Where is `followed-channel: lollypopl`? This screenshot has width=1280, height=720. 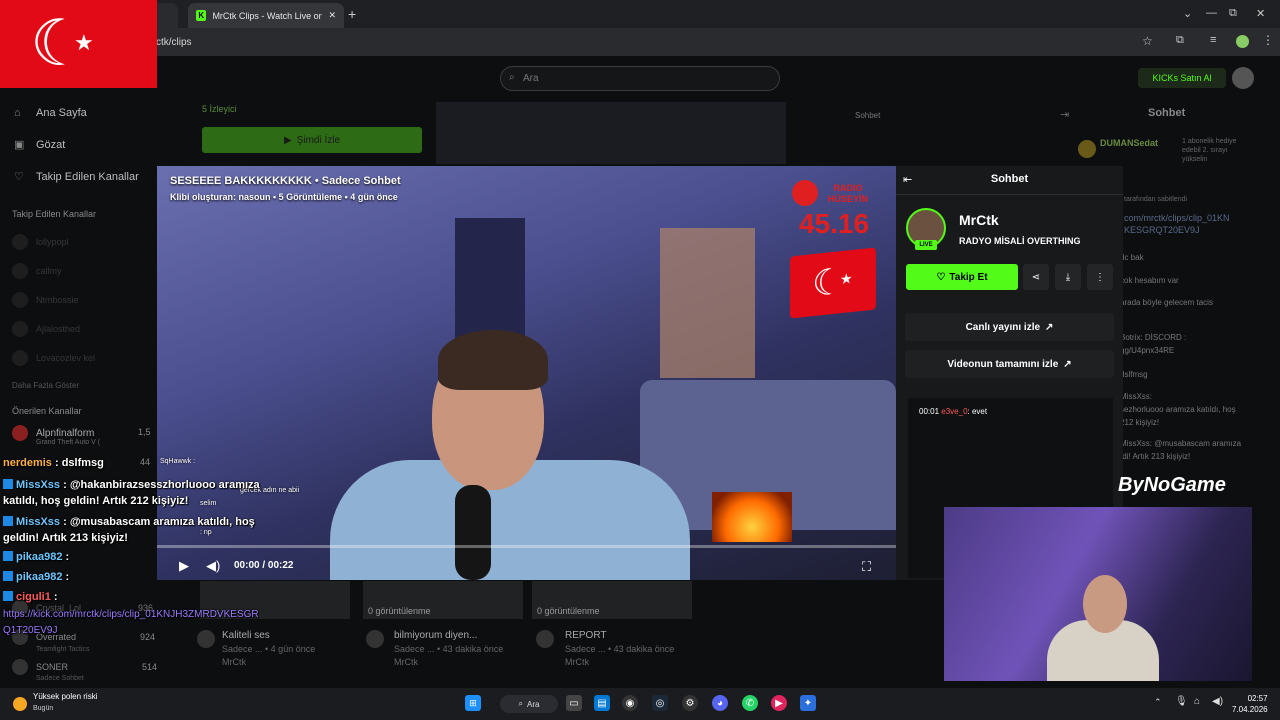 followed-channel: lollypopl is located at coordinates (82, 242).